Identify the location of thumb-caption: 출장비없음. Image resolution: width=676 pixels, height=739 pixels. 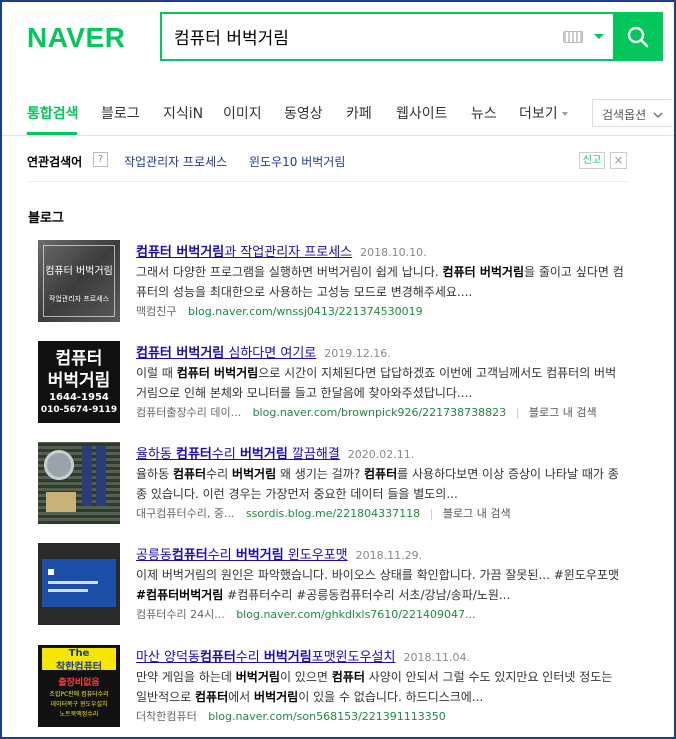
(79, 683).